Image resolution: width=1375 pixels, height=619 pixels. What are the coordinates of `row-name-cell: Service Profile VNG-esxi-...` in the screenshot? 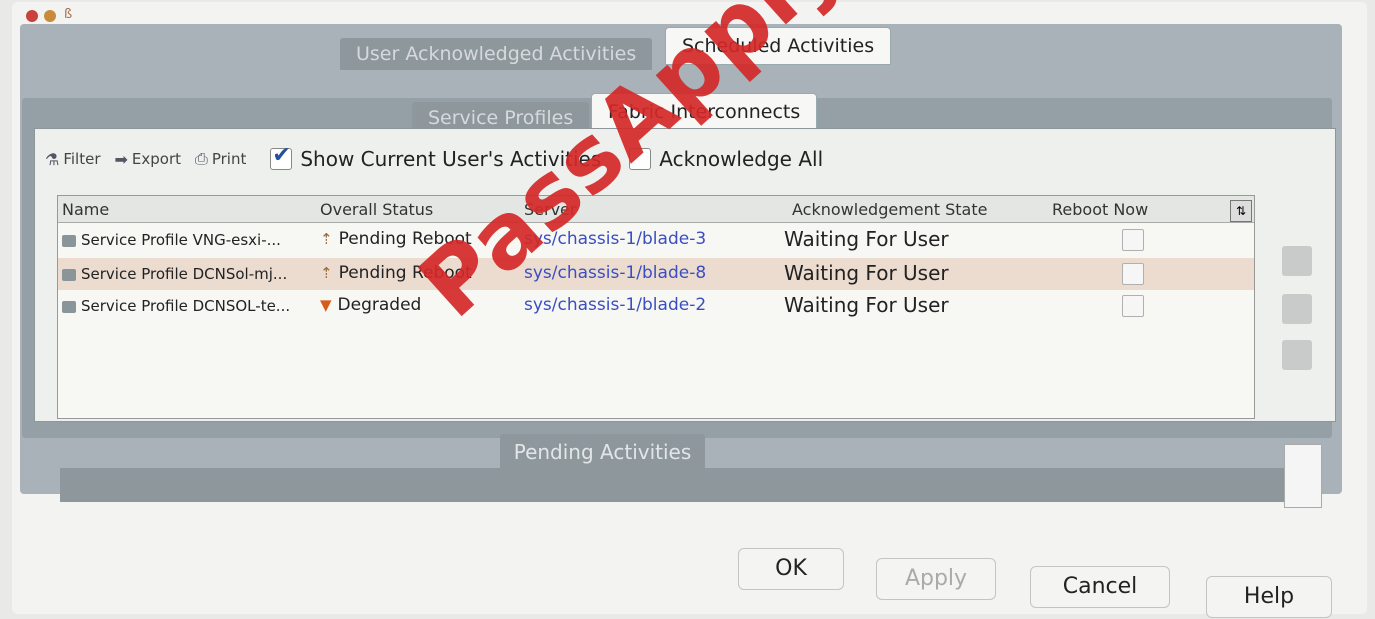 It's located at (171, 240).